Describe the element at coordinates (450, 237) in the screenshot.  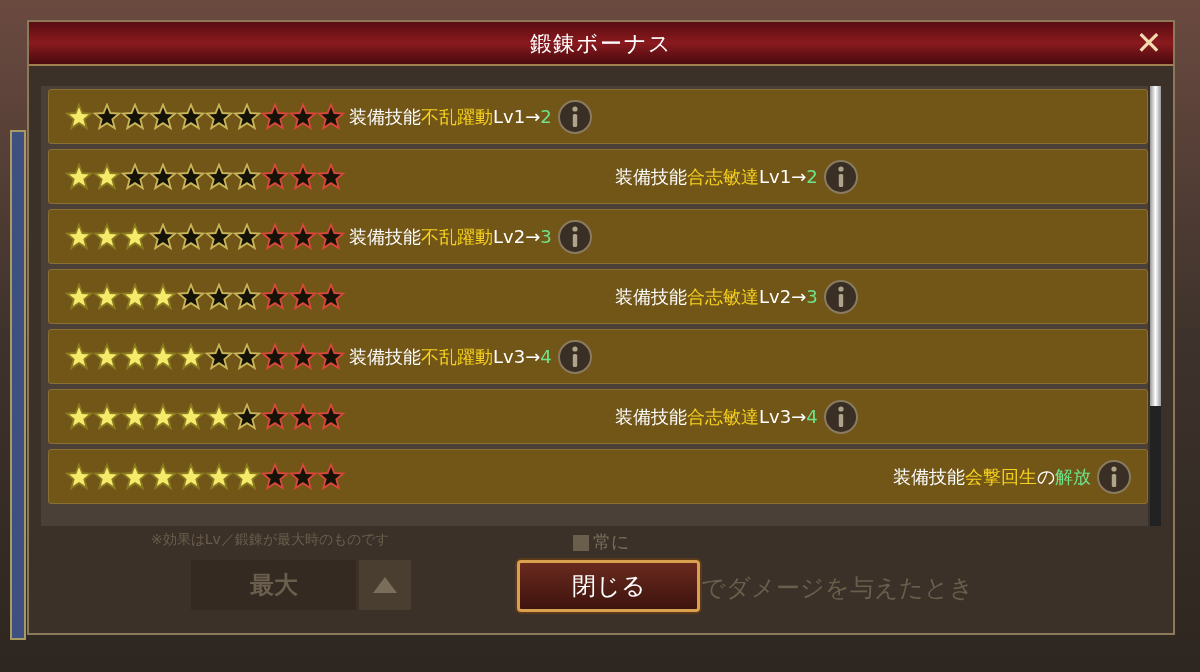
I see `bonus-text: 装備技能不乱躍動Lv2→3` at that location.